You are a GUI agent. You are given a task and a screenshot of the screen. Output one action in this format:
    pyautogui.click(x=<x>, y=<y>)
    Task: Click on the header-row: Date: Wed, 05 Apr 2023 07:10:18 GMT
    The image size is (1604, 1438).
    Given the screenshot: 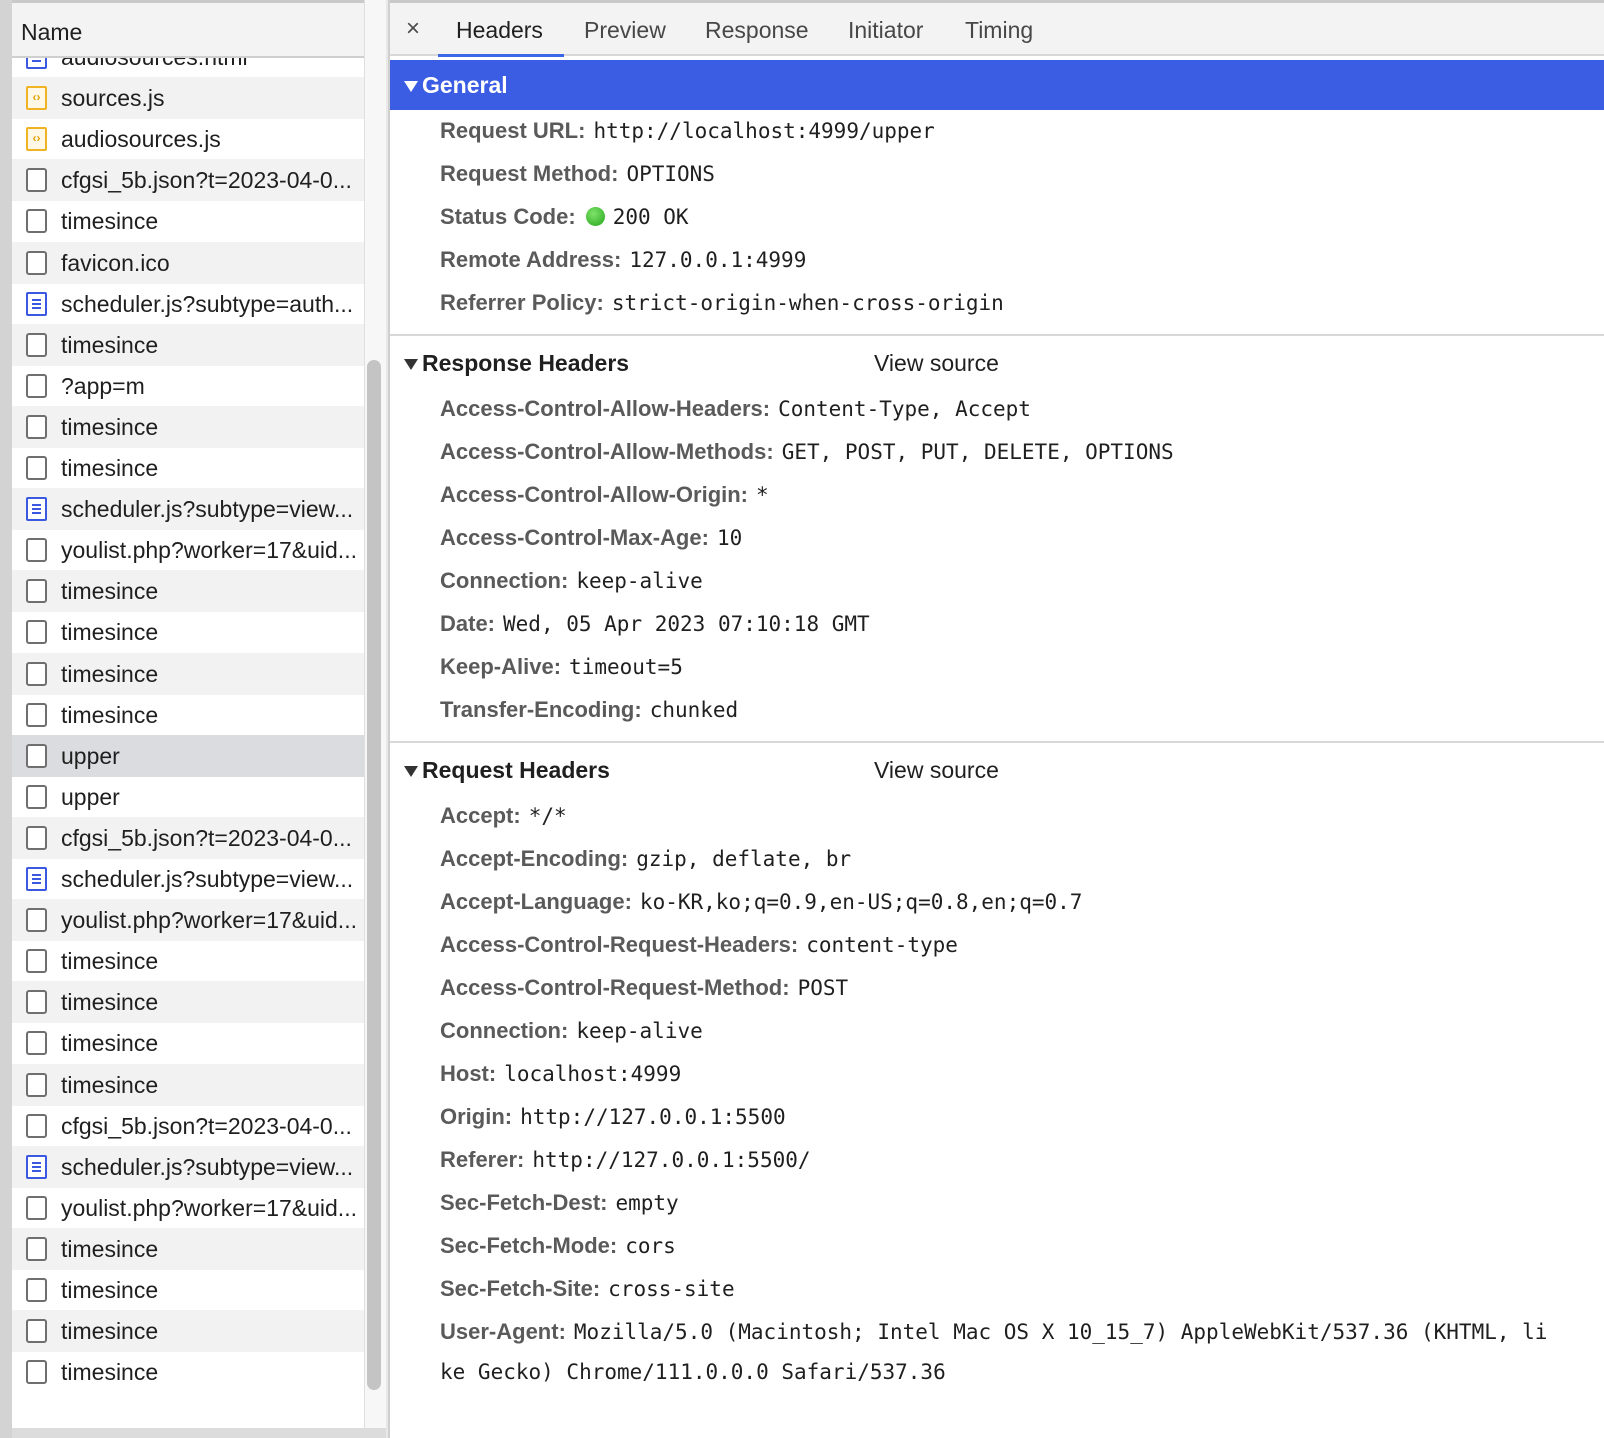 What is the action you would take?
    pyautogui.click(x=655, y=630)
    